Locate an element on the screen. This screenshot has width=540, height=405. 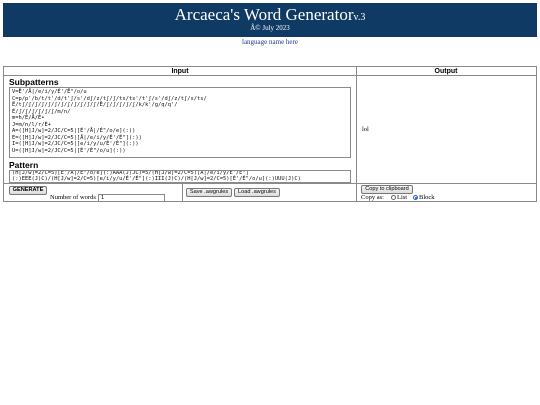
number-of-words-label: Number of words is located at coordinates (73, 197).